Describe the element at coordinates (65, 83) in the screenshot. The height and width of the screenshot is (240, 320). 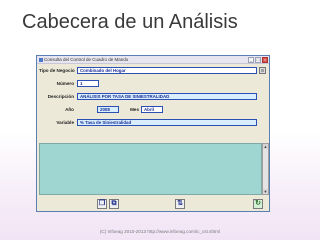
I see `numero-label: Número` at that location.